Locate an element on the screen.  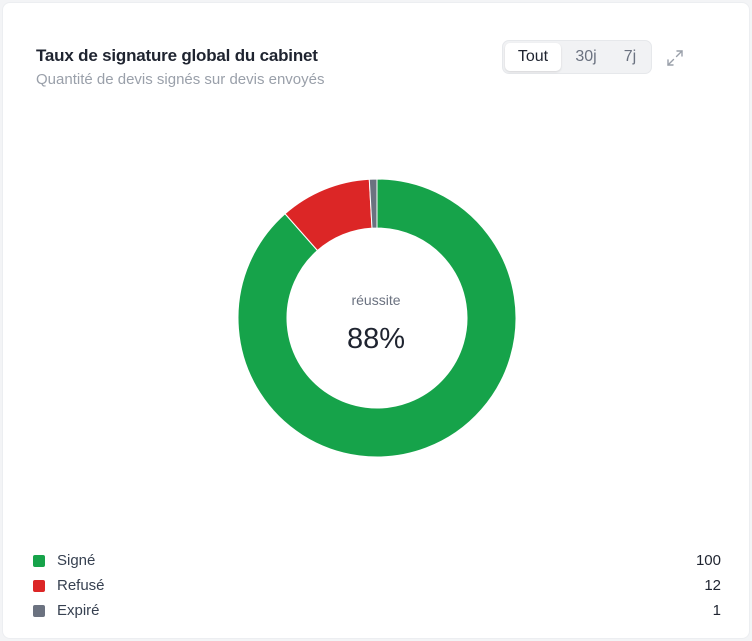
legend-label: Signé is located at coordinates (76, 560).